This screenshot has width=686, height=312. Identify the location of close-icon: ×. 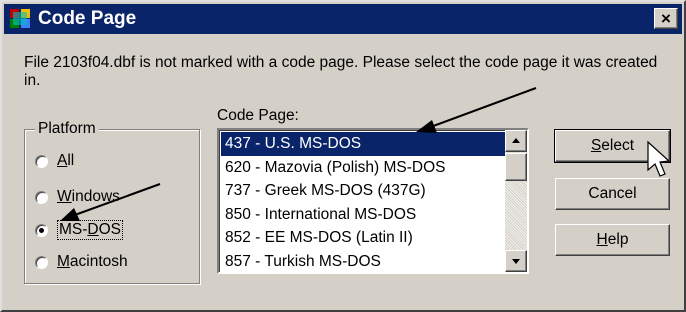
(666, 18).